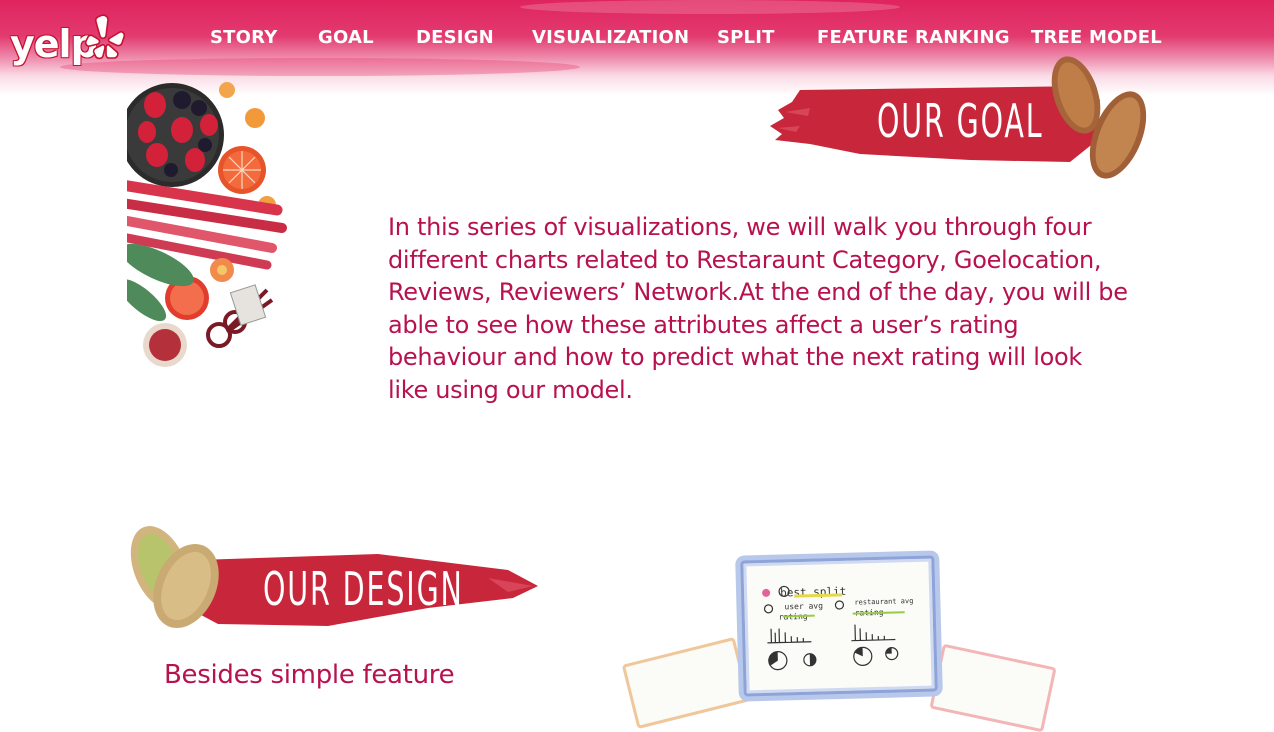 This screenshot has height=732, width=1274. I want to click on goal-title: OUR GOAL, so click(960, 121).